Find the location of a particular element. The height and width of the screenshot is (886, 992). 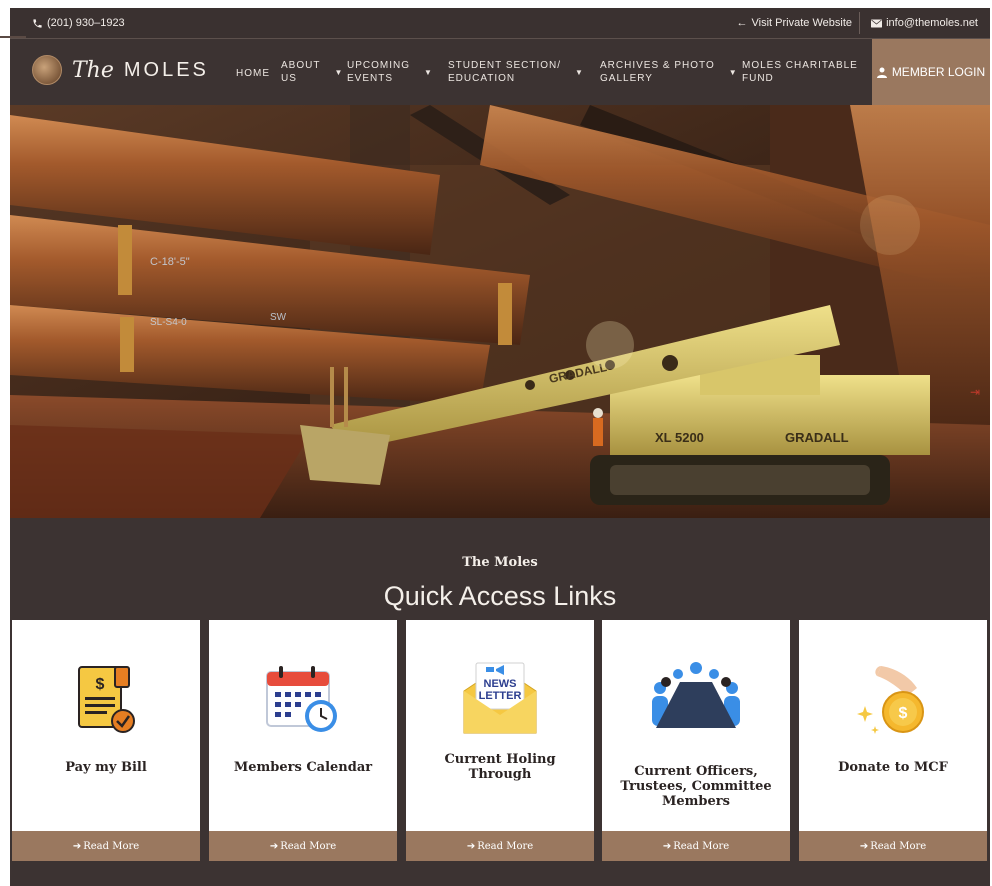

phone-link: (201) 930–1923 is located at coordinates (78, 23).